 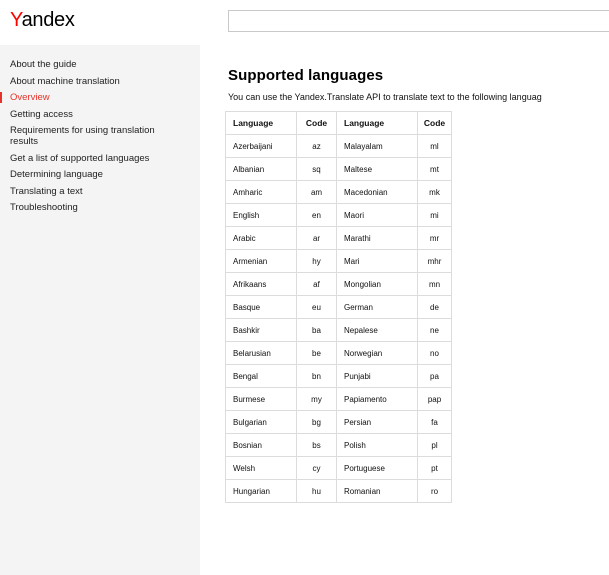 I want to click on code-cell: eu, so click(x=316, y=307).